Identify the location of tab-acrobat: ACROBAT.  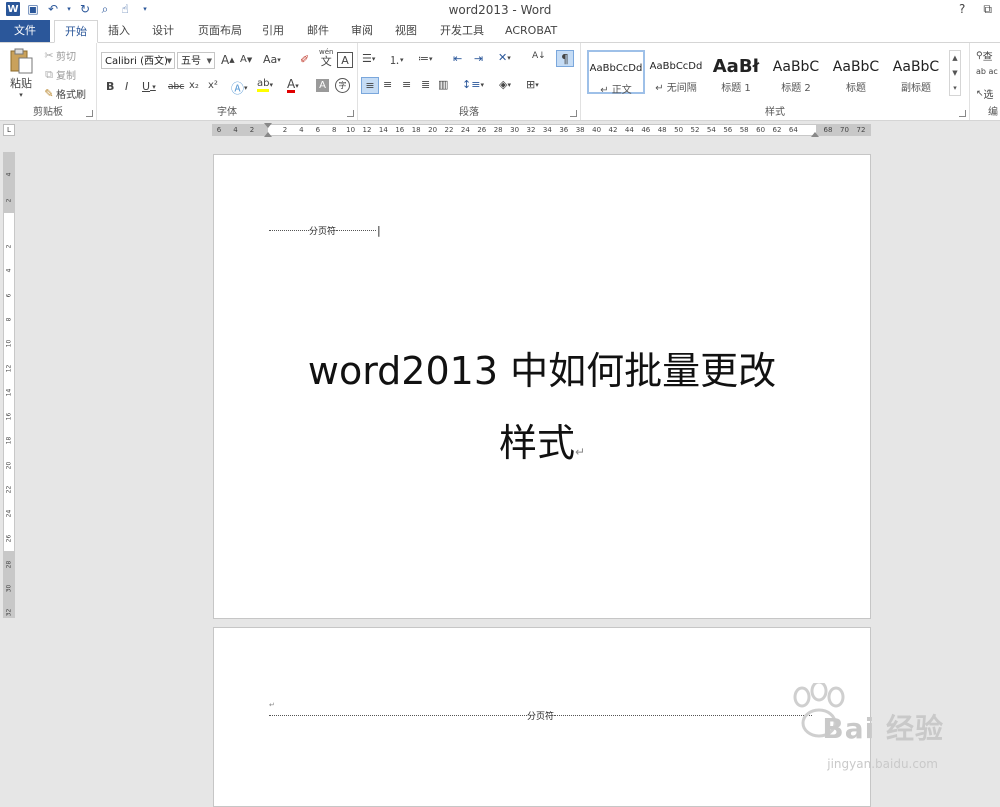
(531, 31).